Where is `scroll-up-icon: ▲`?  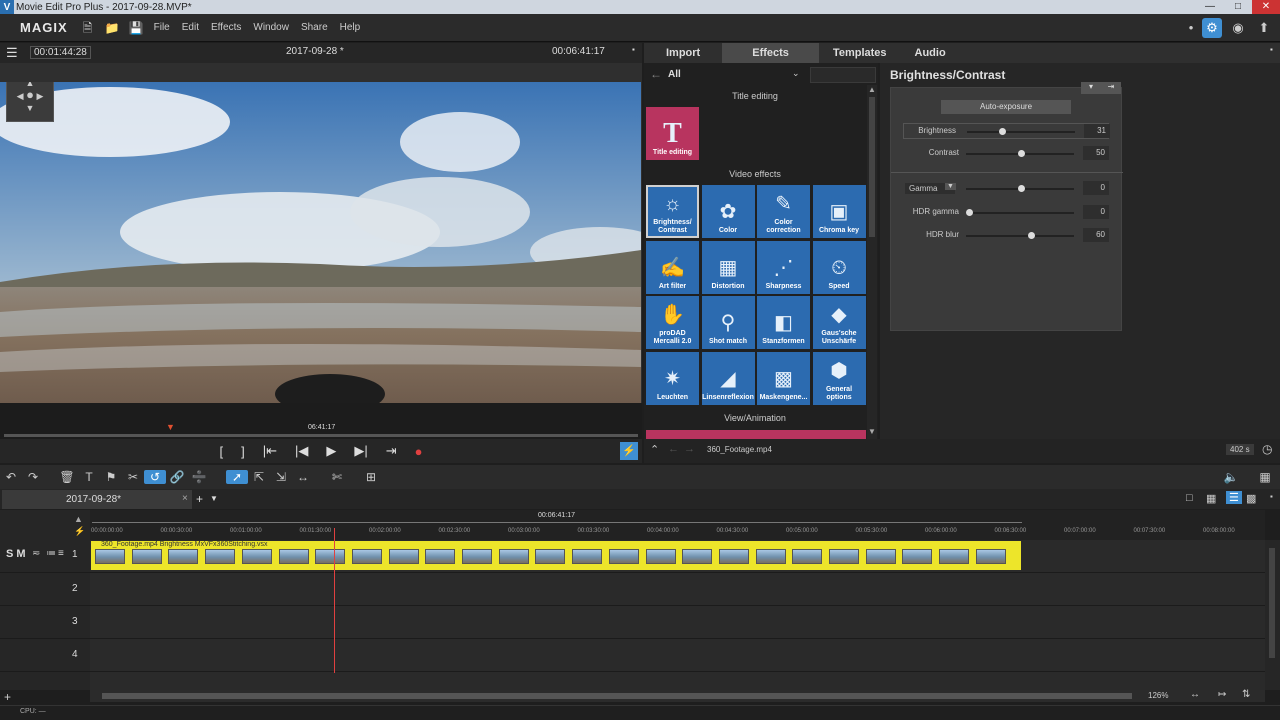 scroll-up-icon: ▲ is located at coordinates (872, 89).